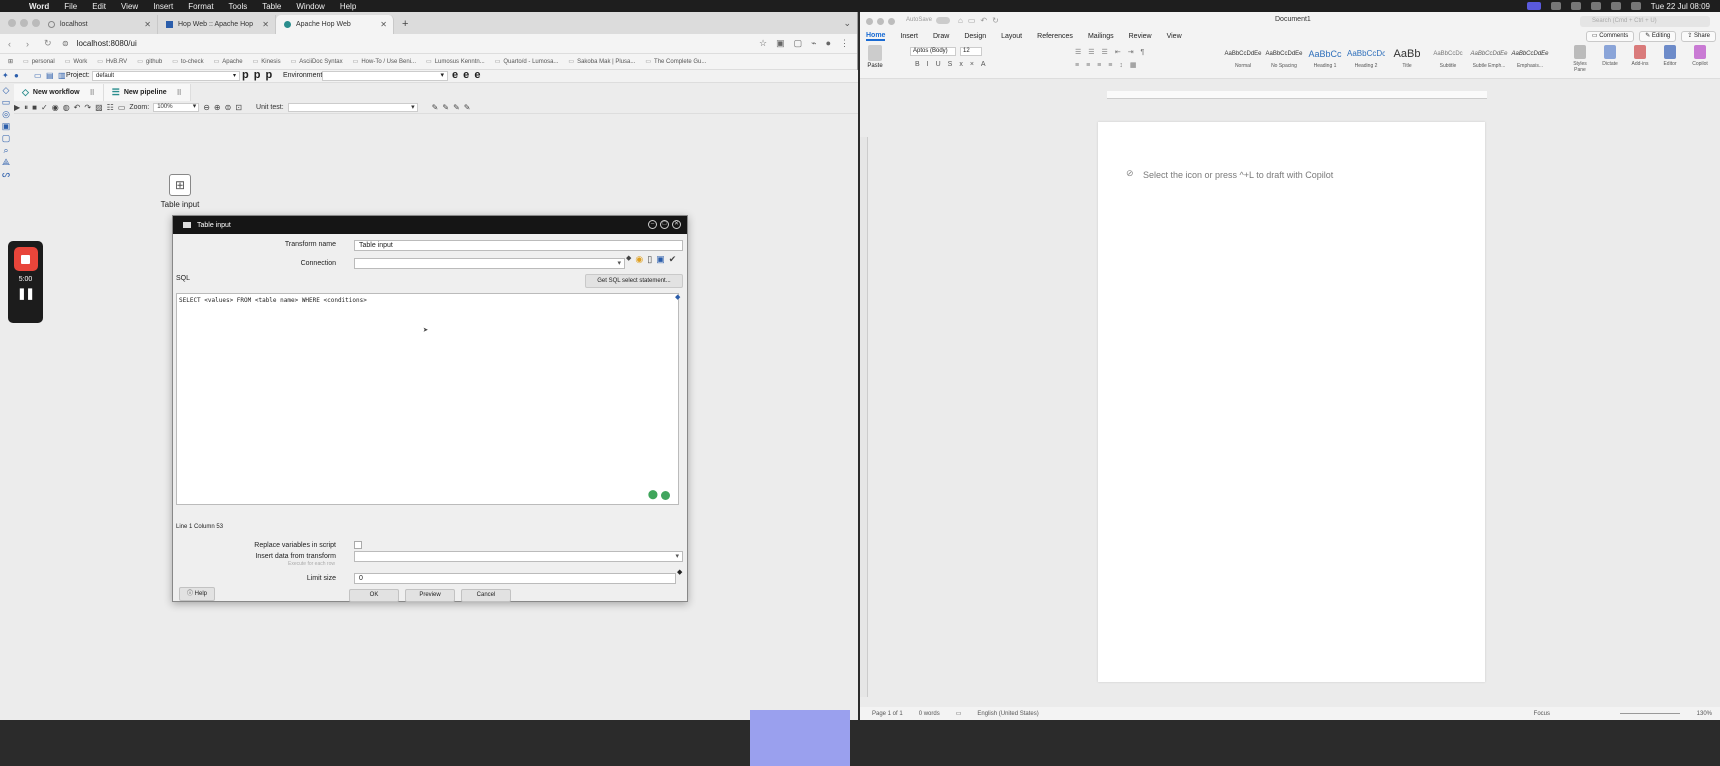  What do you see at coordinates (34, 107) in the screenshot?
I see `stop-icon: ■` at bounding box center [34, 107].